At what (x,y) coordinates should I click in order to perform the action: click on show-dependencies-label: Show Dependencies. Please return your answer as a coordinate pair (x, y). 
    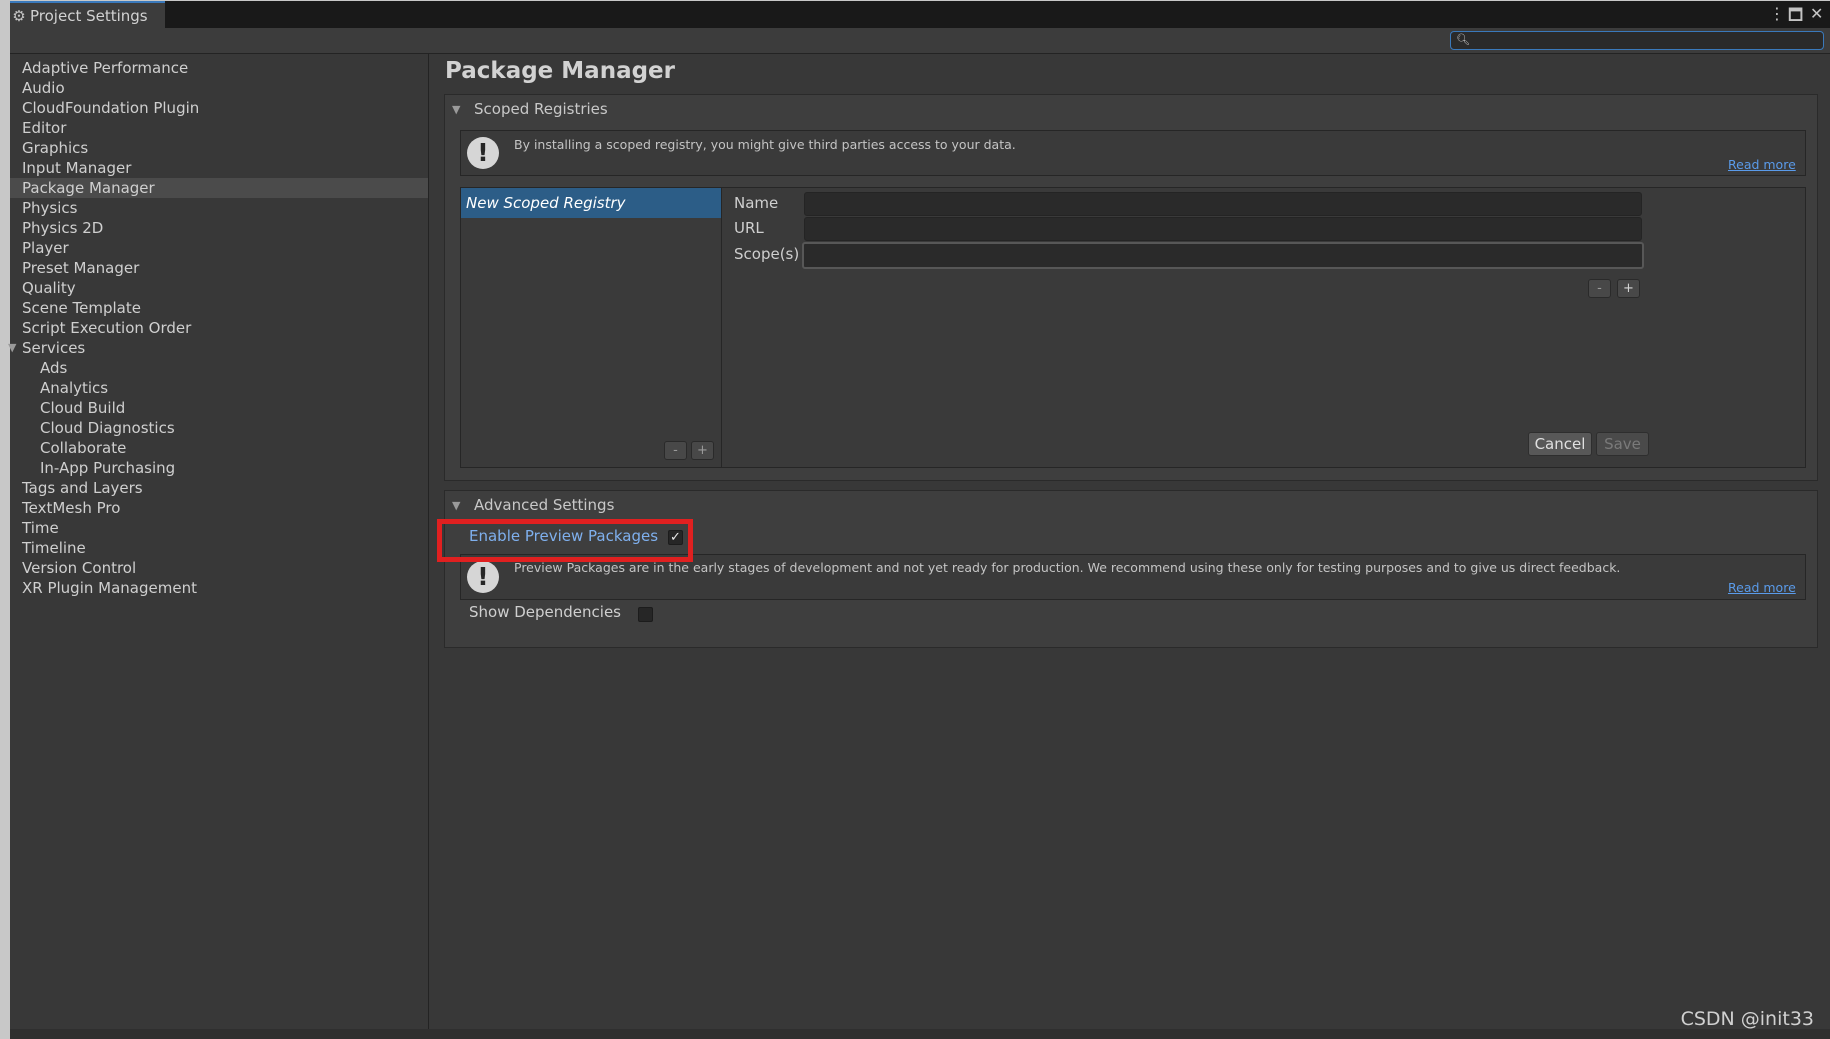
    Looking at the image, I should click on (545, 612).